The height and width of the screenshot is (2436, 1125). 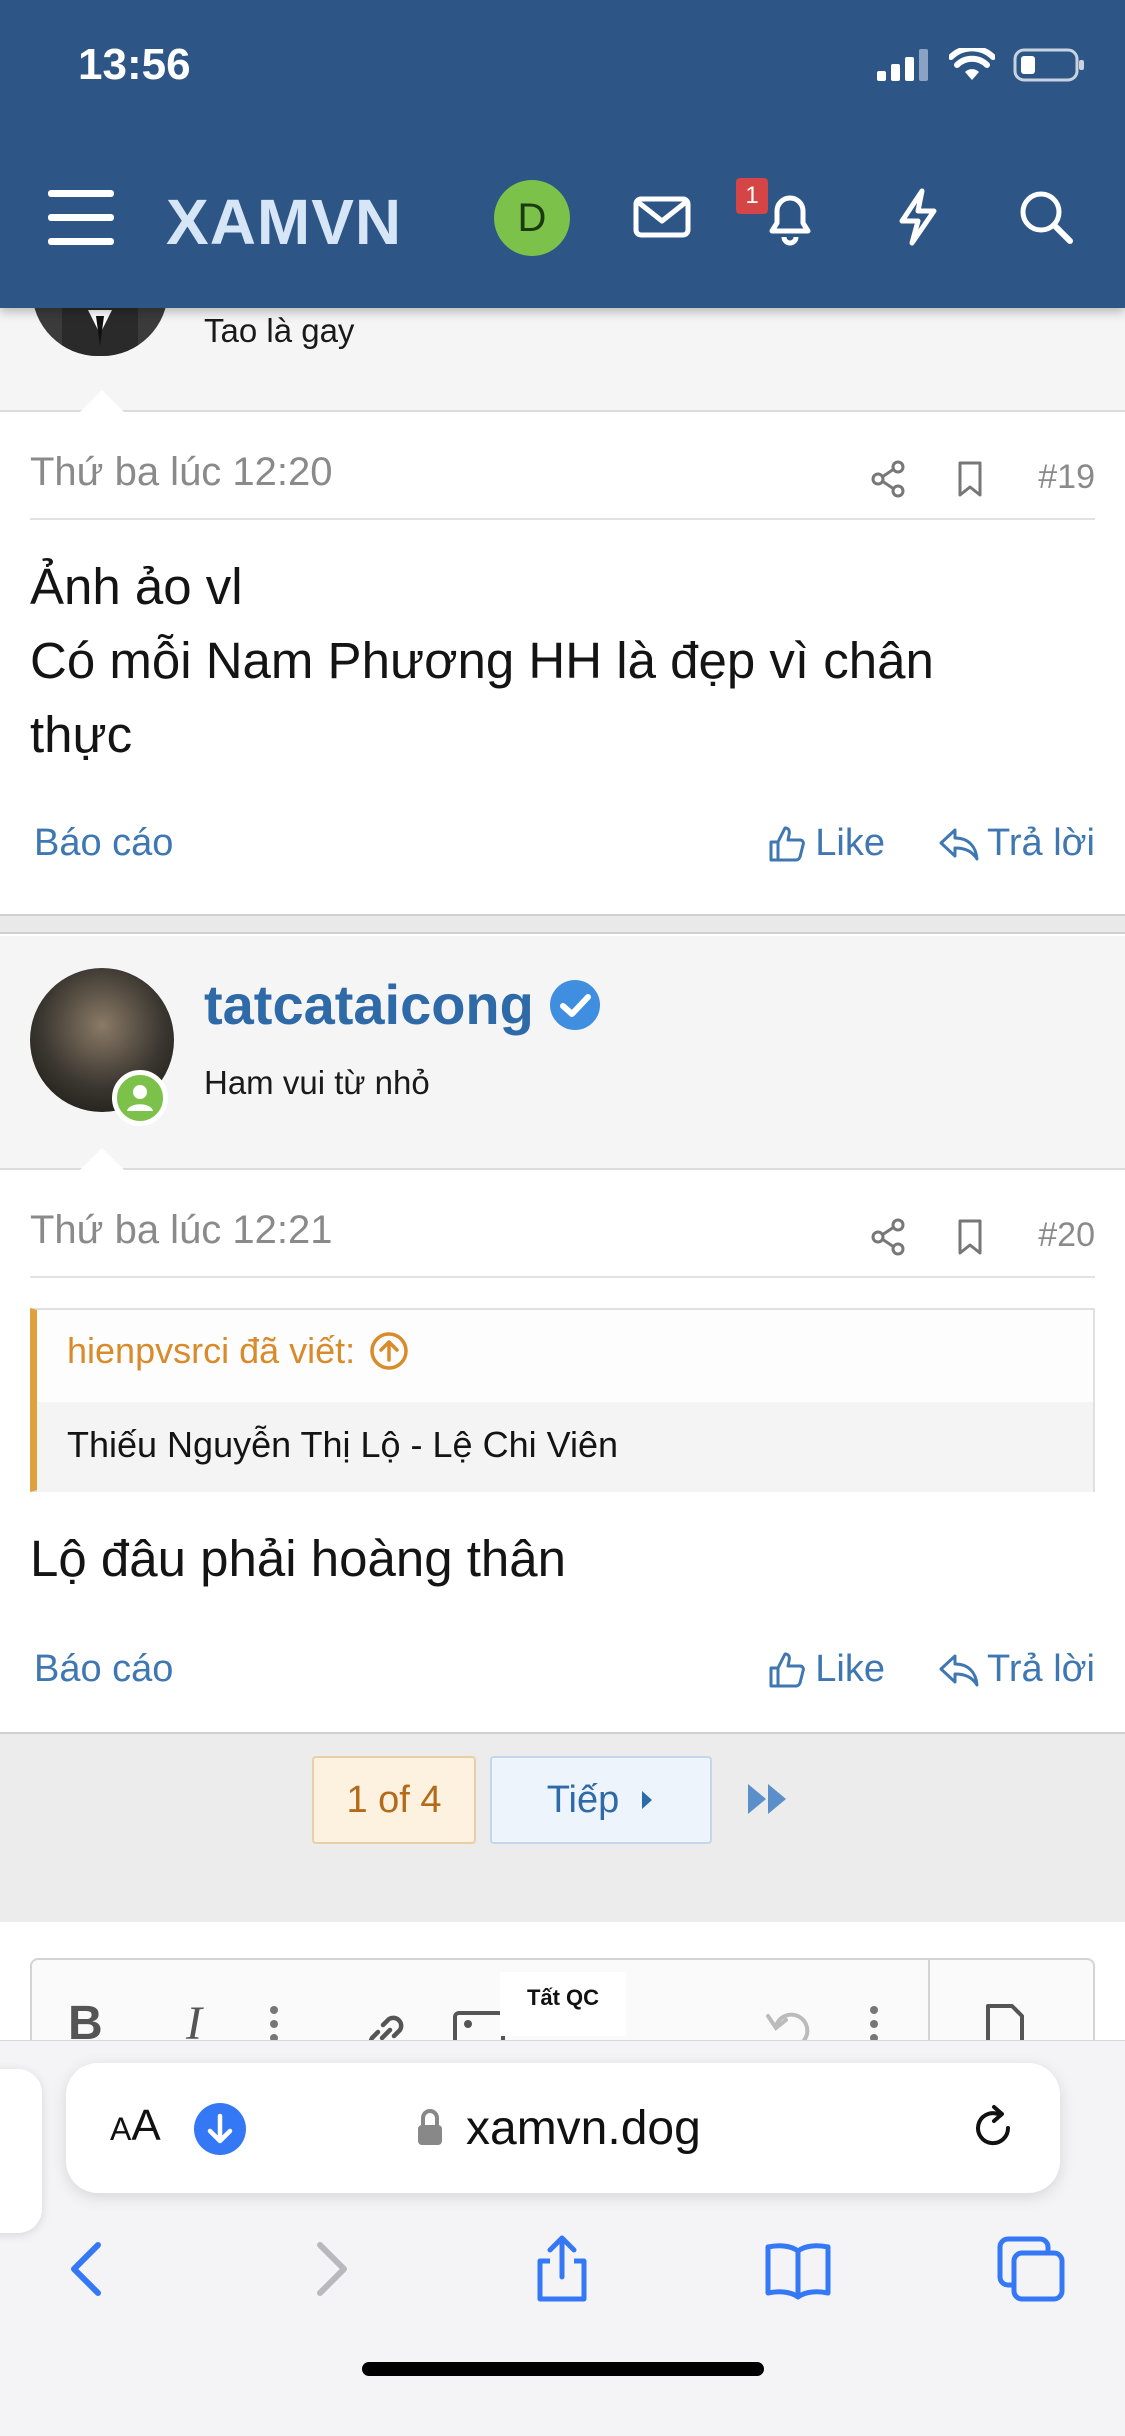 What do you see at coordinates (562, 154) in the screenshot?
I see `top-bar: 13:56 XAMVN D` at bounding box center [562, 154].